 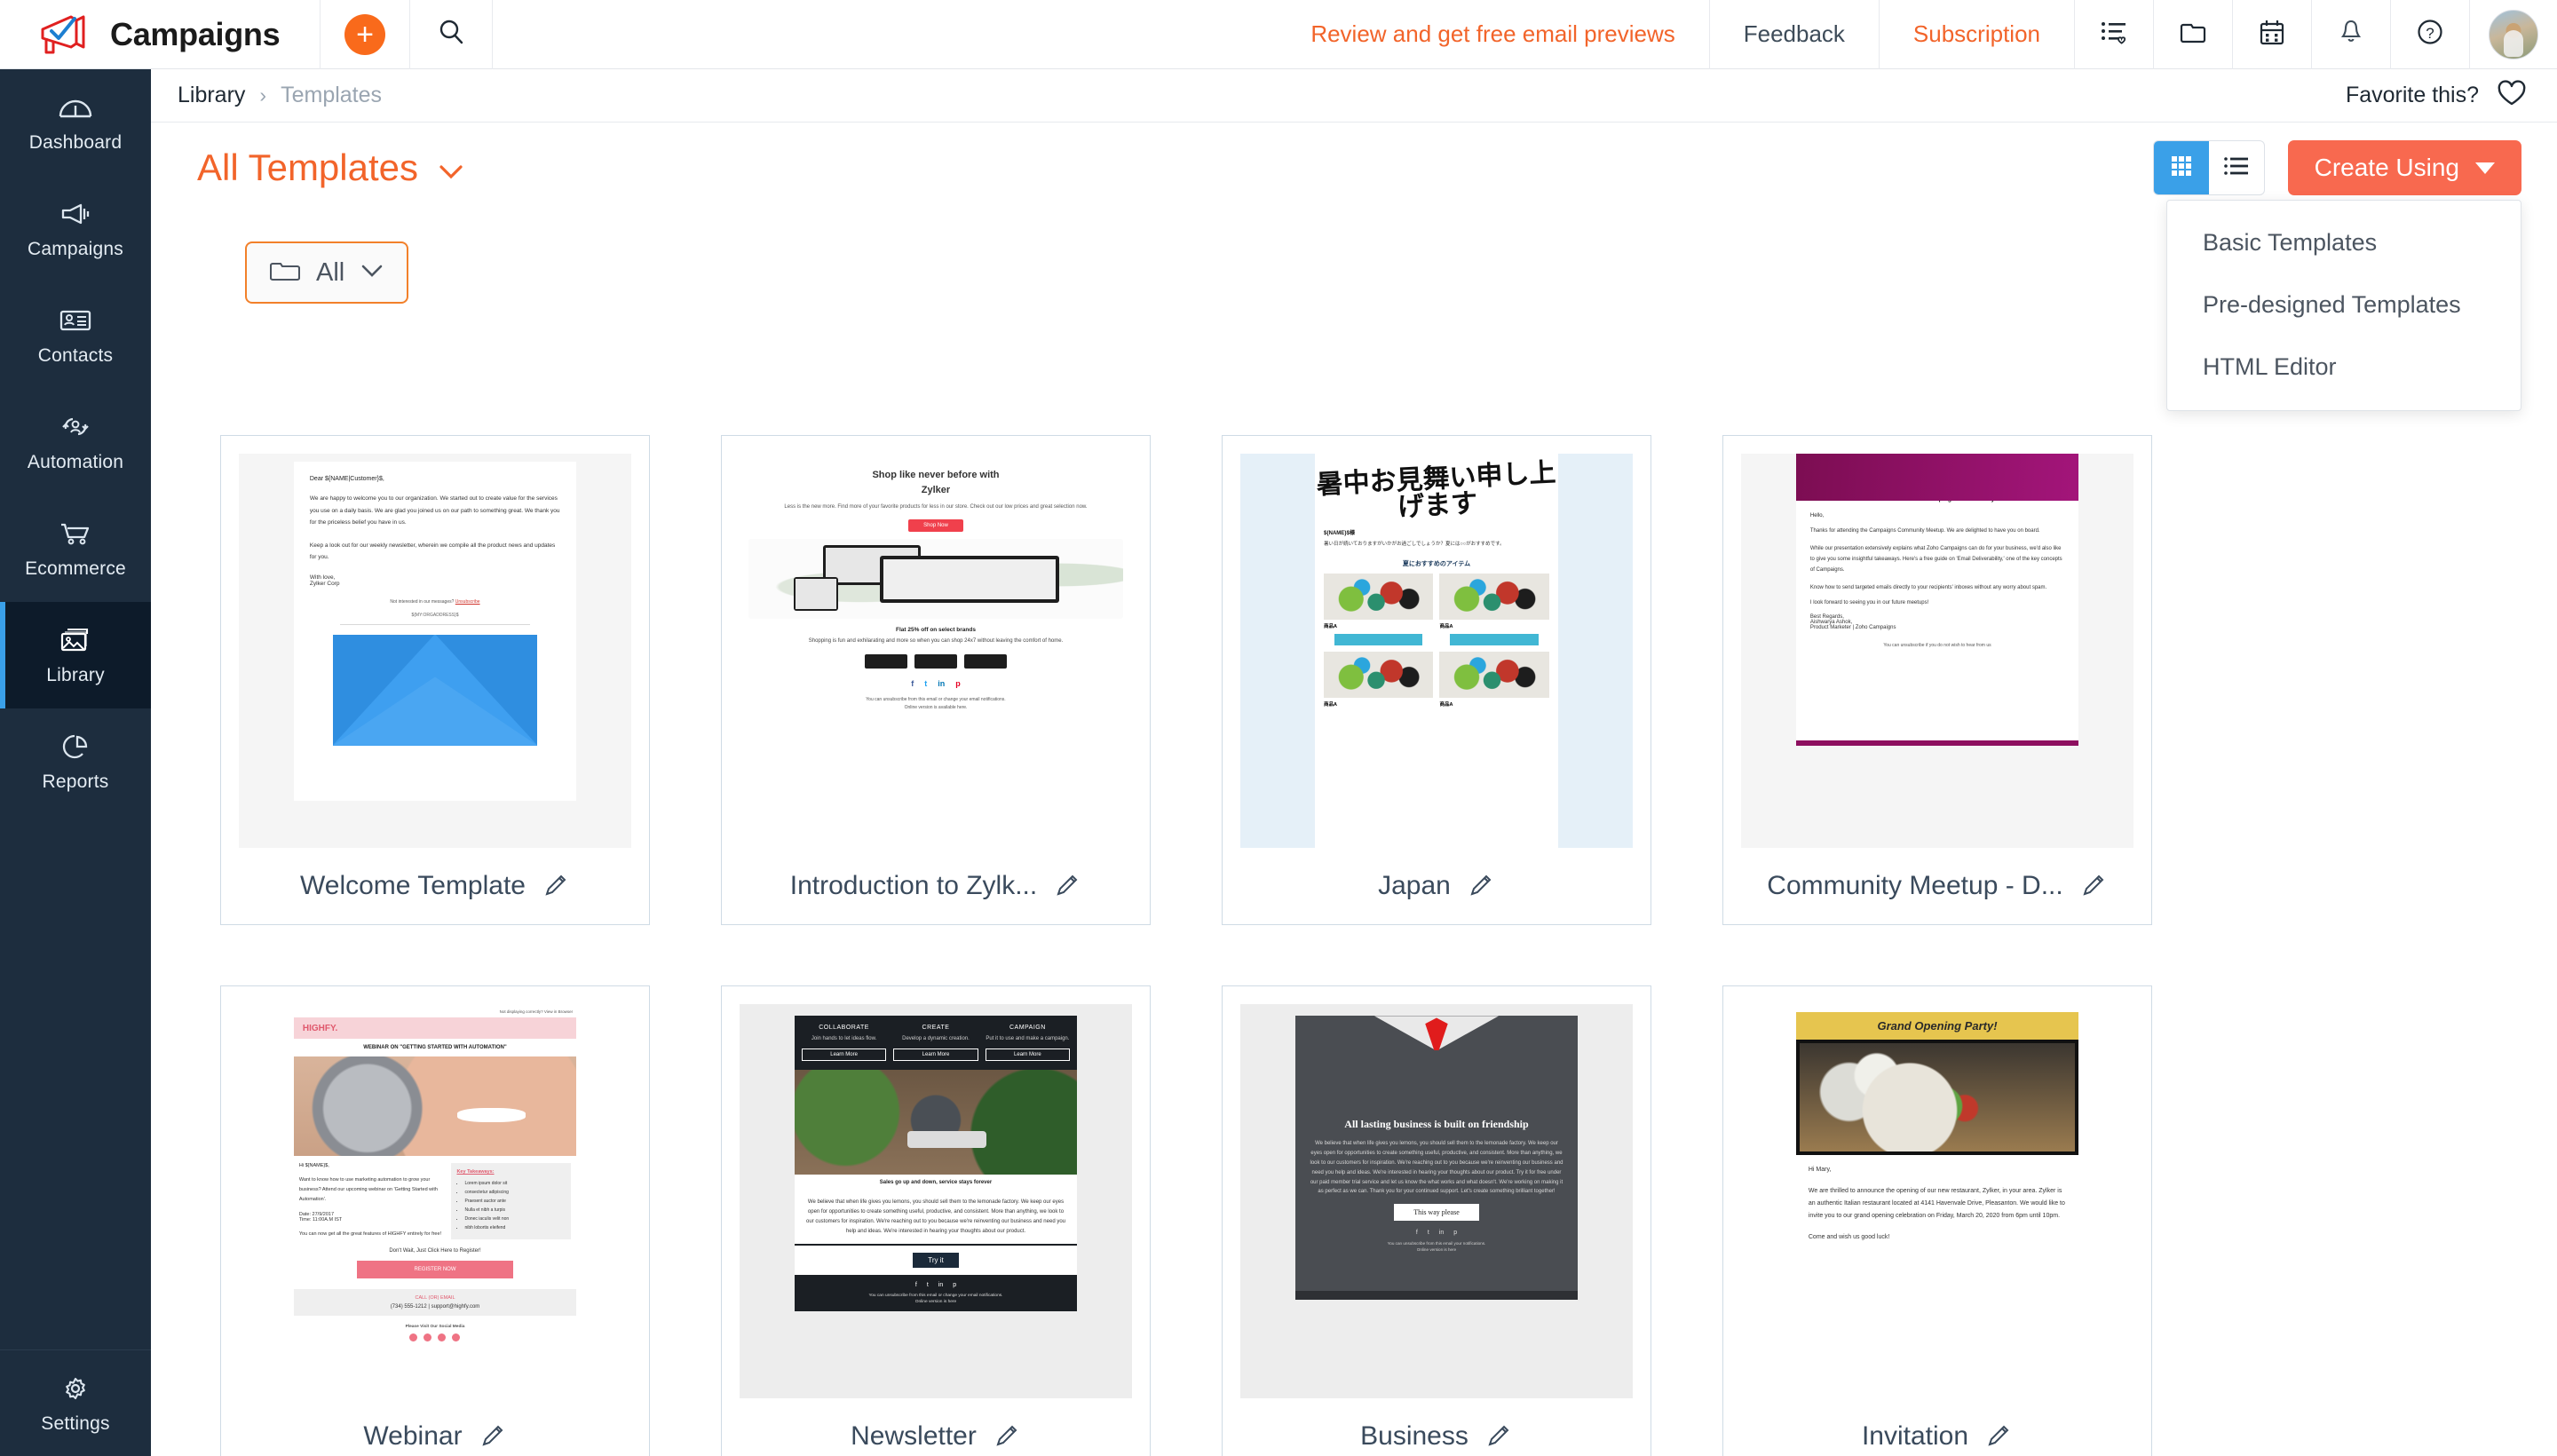 I want to click on store-badges, so click(x=936, y=661).